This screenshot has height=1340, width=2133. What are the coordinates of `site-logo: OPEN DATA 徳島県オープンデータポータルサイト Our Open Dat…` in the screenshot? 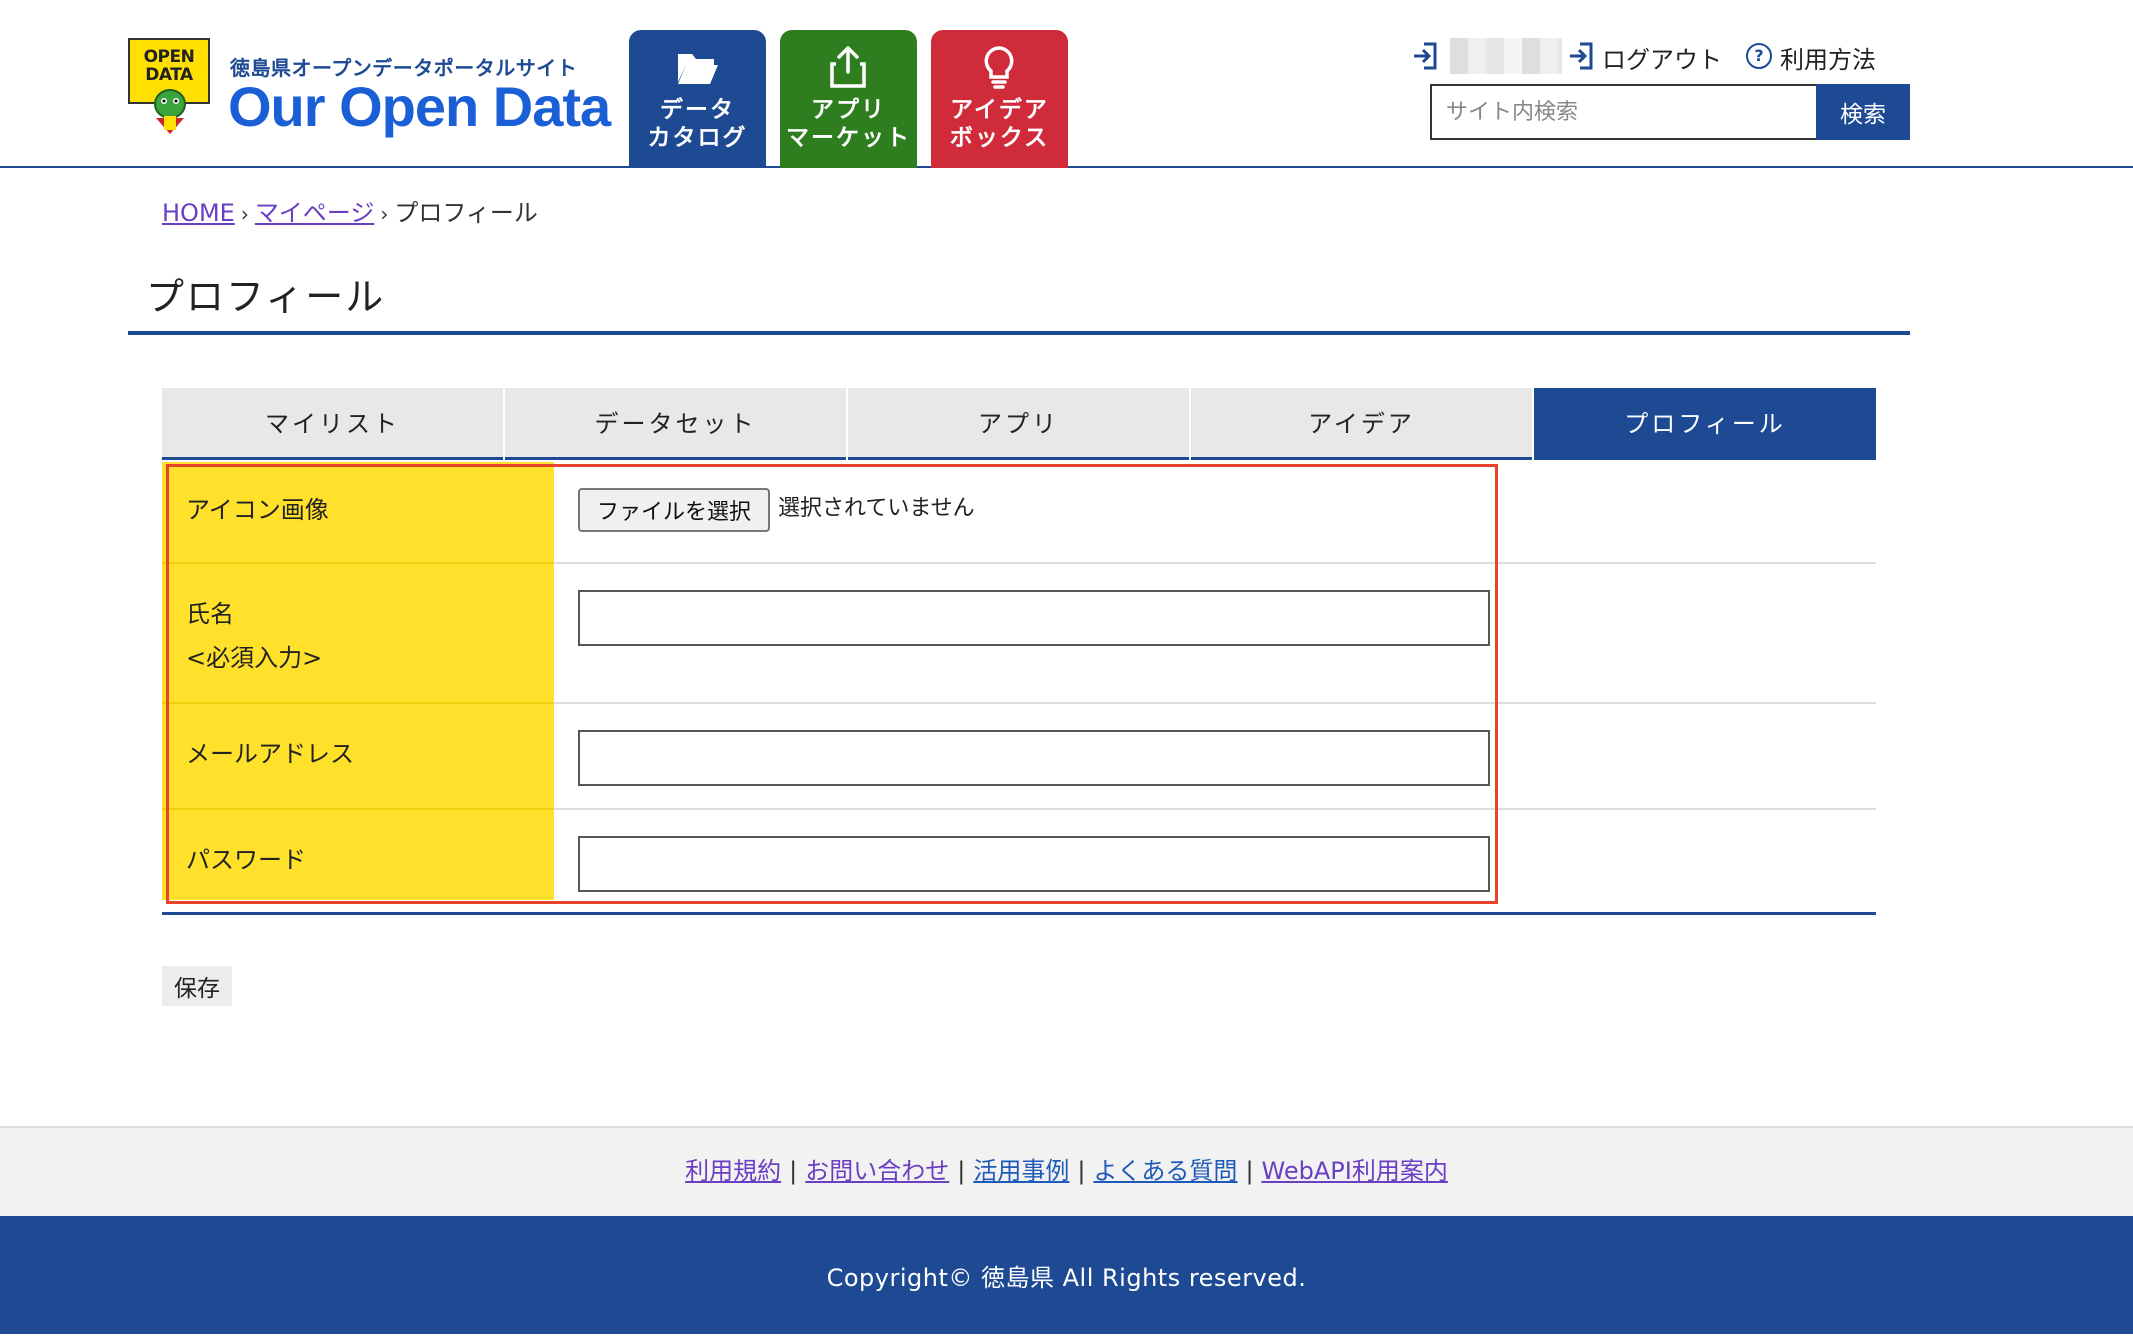 It's located at (369, 90).